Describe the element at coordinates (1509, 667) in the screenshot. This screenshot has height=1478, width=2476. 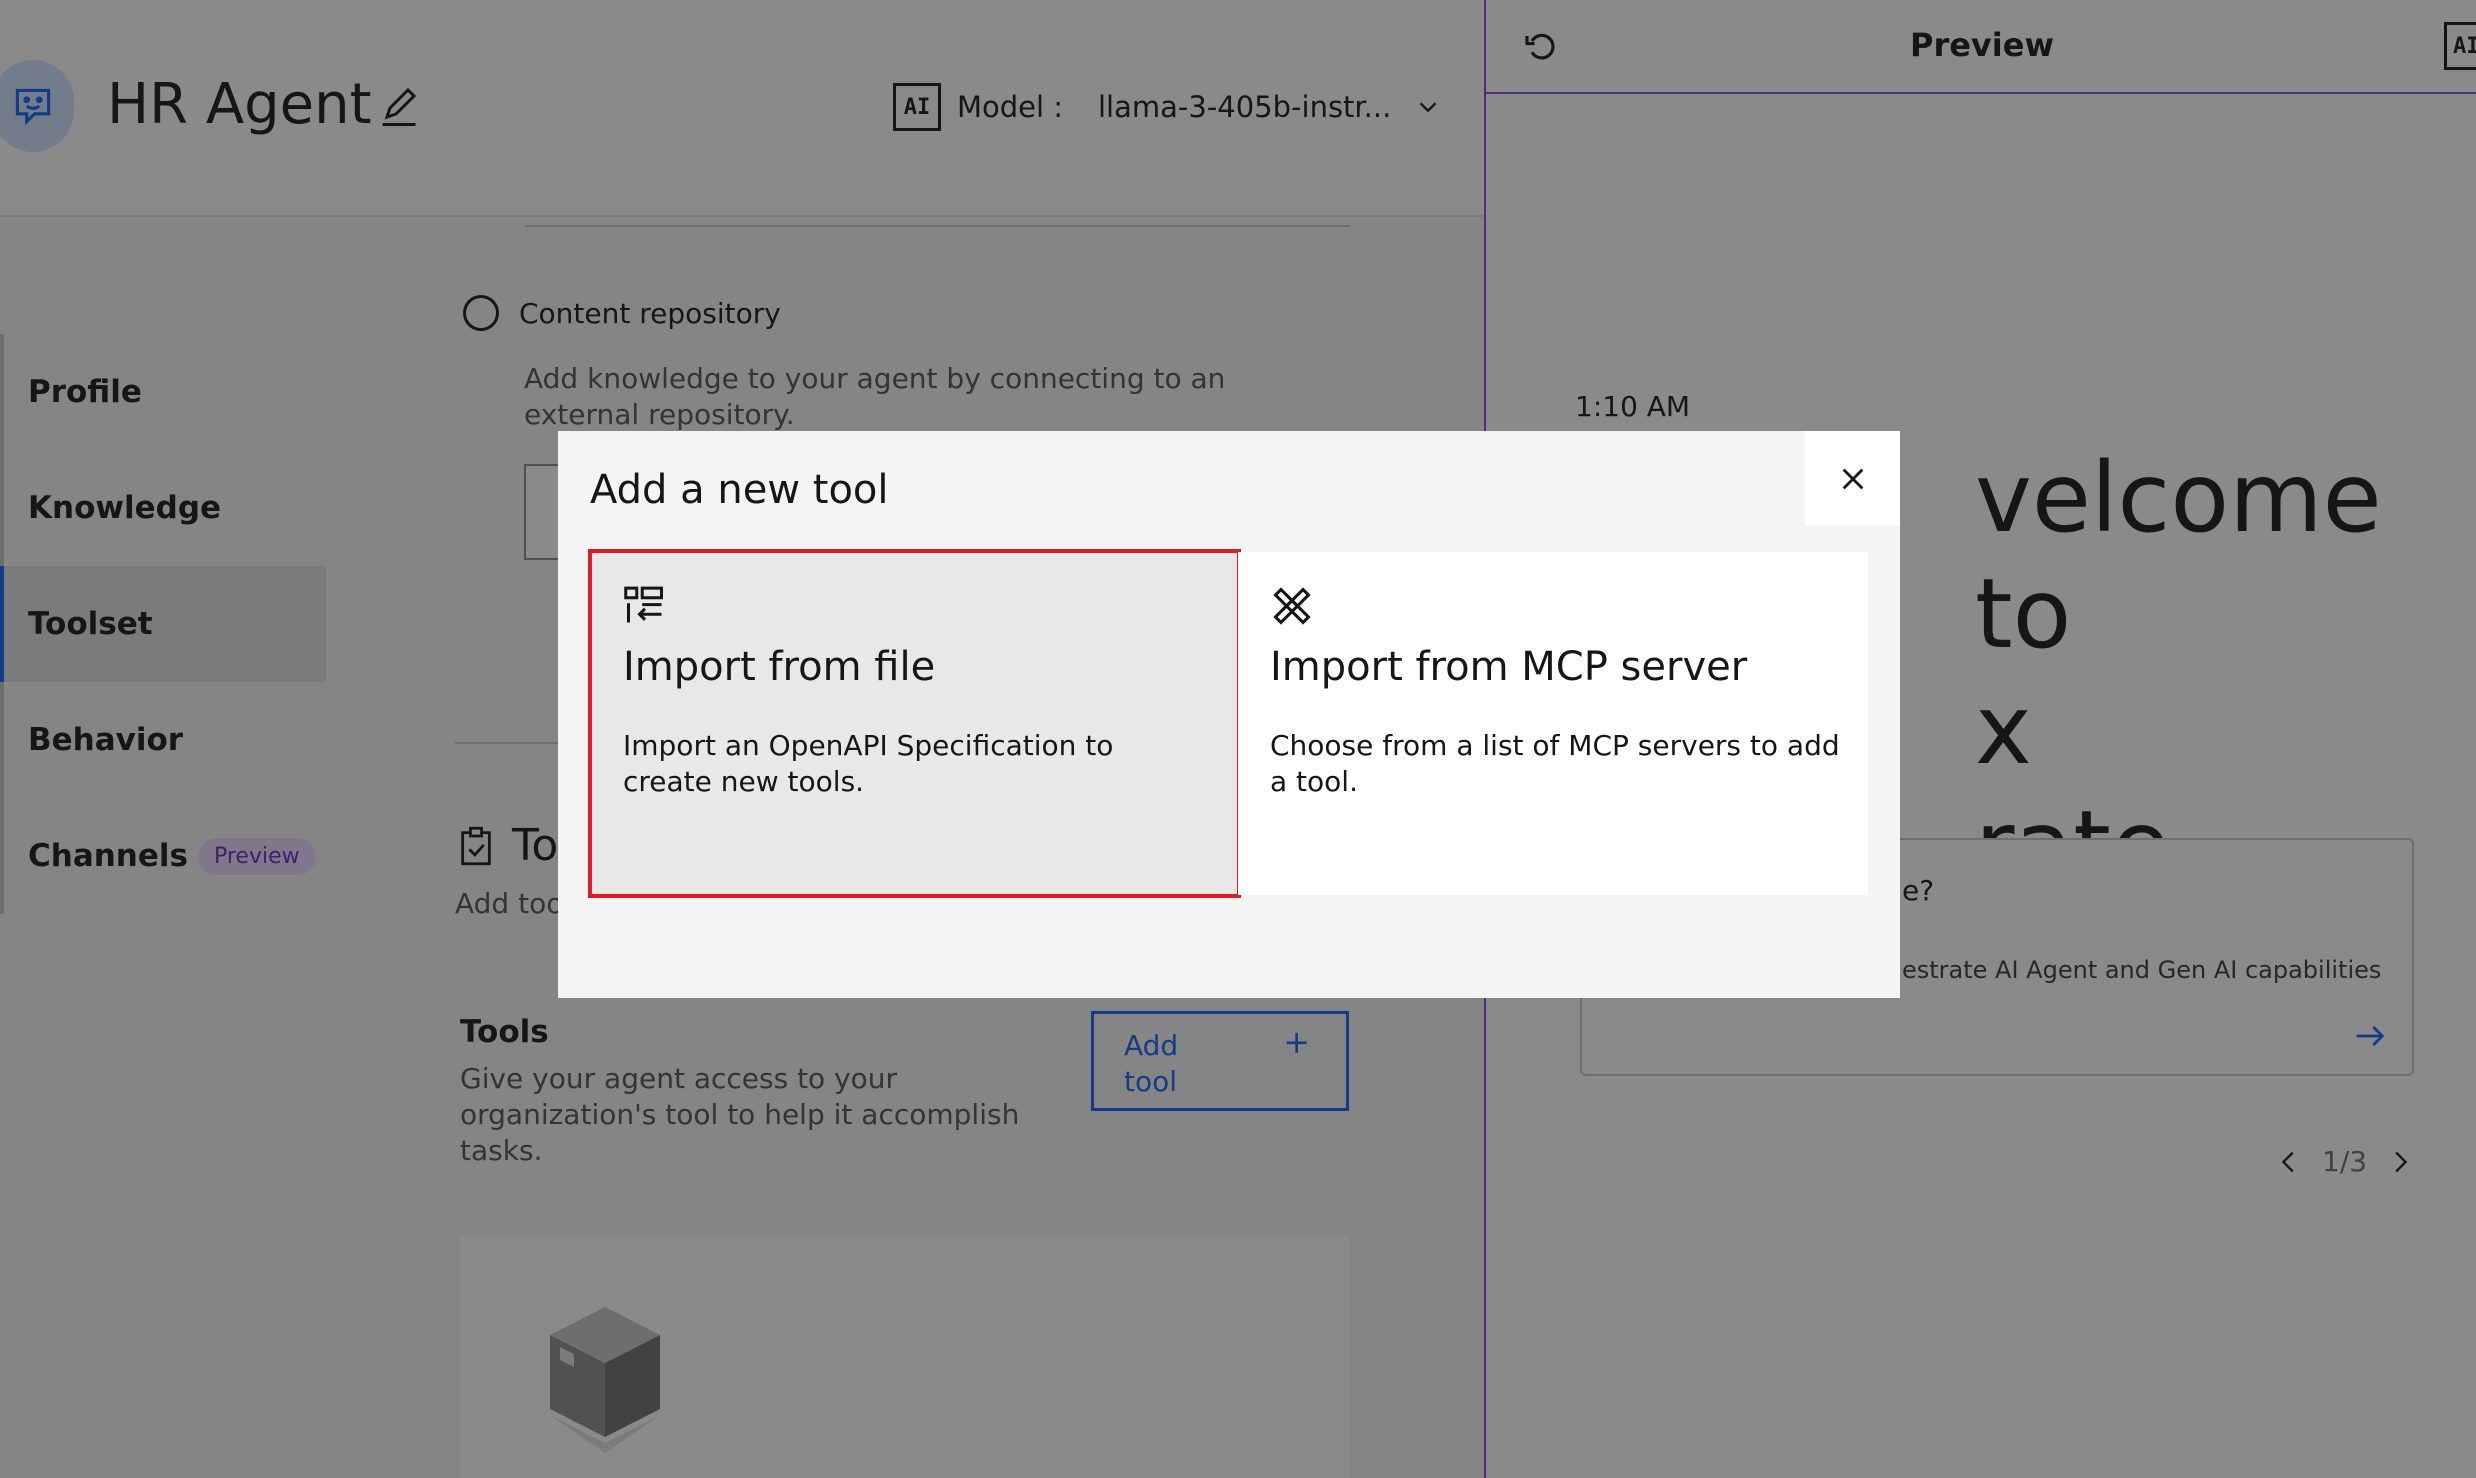
I see `tile-title: Import from MCP server` at that location.